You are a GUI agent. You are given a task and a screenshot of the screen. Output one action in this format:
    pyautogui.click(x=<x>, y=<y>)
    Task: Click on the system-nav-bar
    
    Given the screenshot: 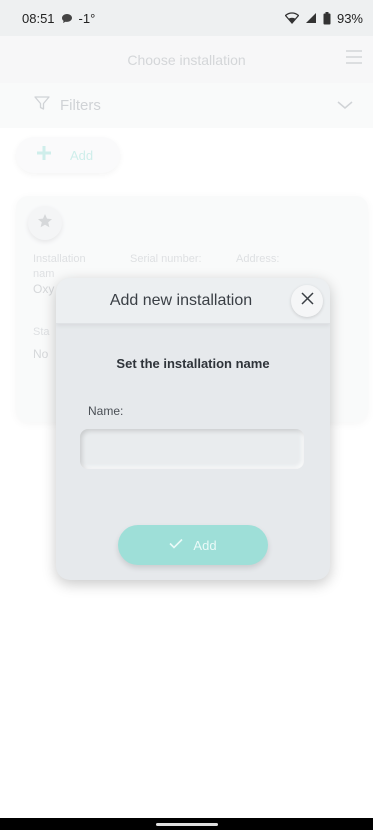 What is the action you would take?
    pyautogui.click(x=186, y=824)
    